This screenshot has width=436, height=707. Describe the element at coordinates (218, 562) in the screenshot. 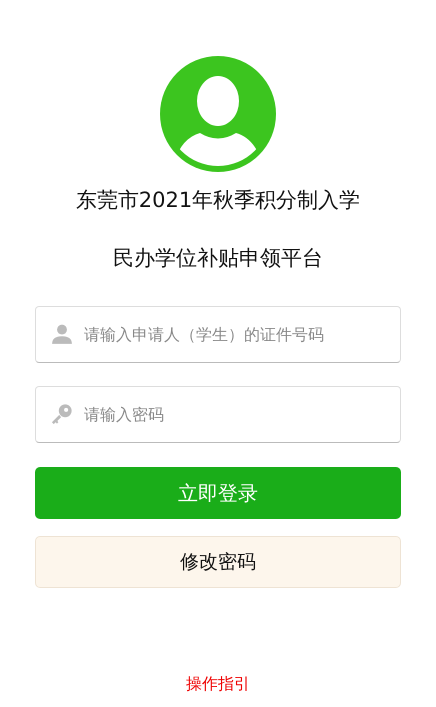

I see `change-password-button: 修改密码` at that location.